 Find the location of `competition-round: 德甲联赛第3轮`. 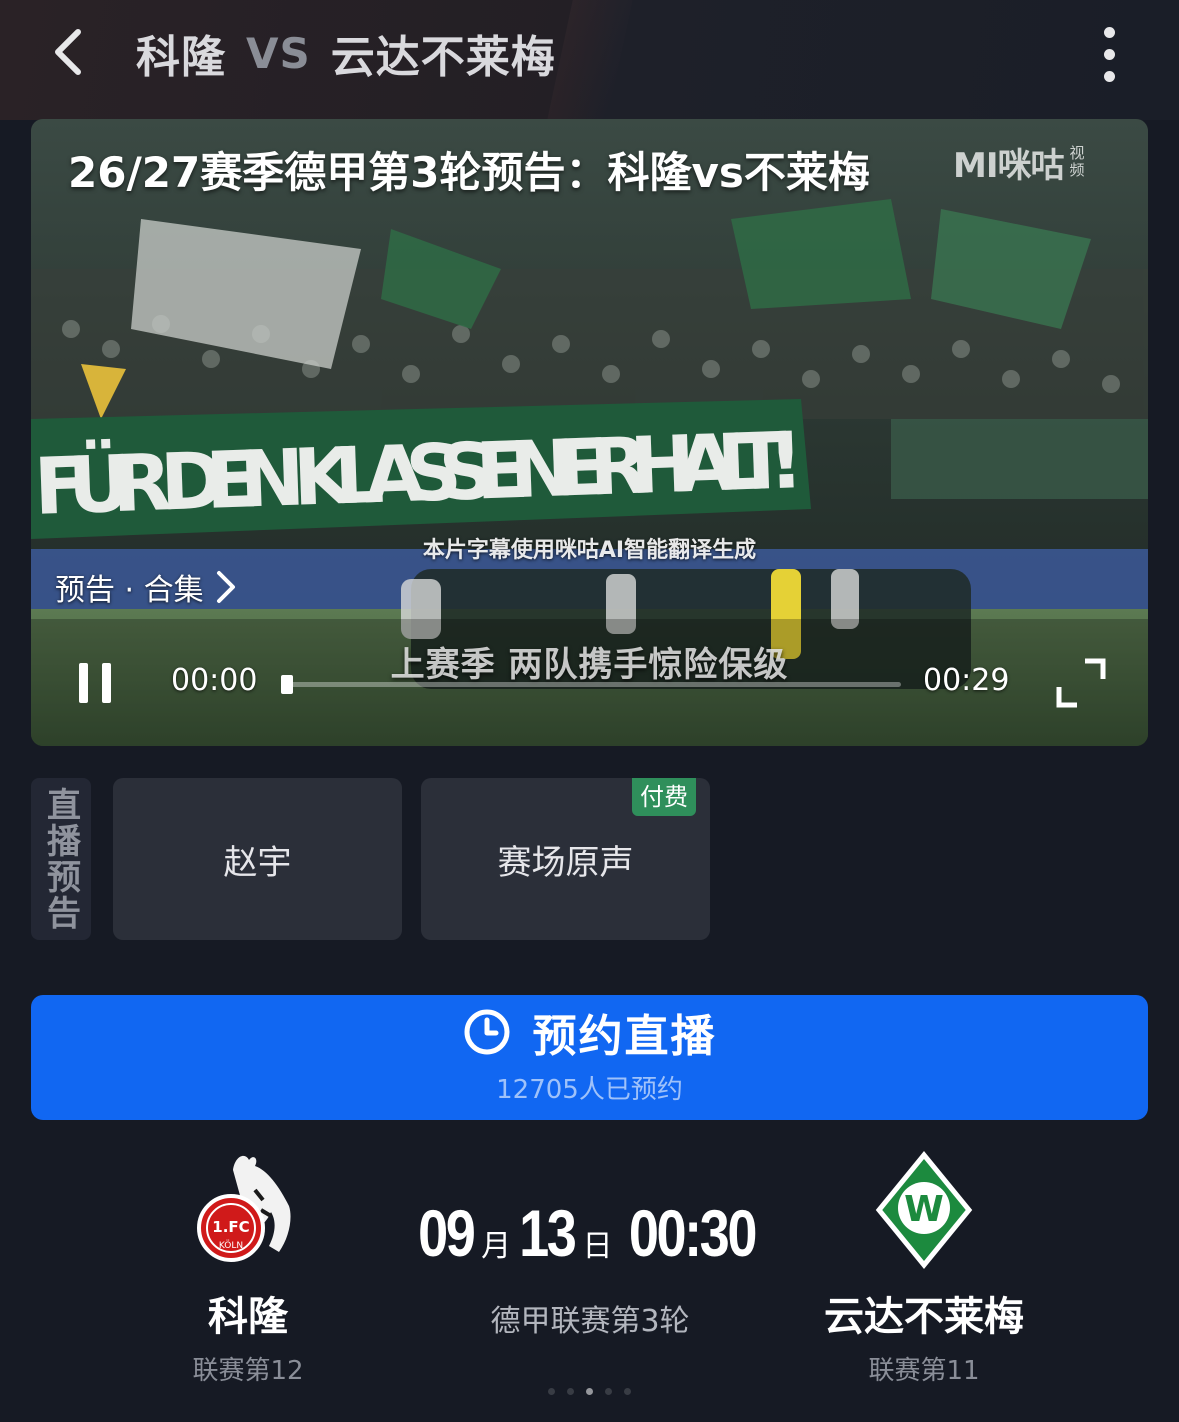

competition-round: 德甲联赛第3轮 is located at coordinates (590, 1321).